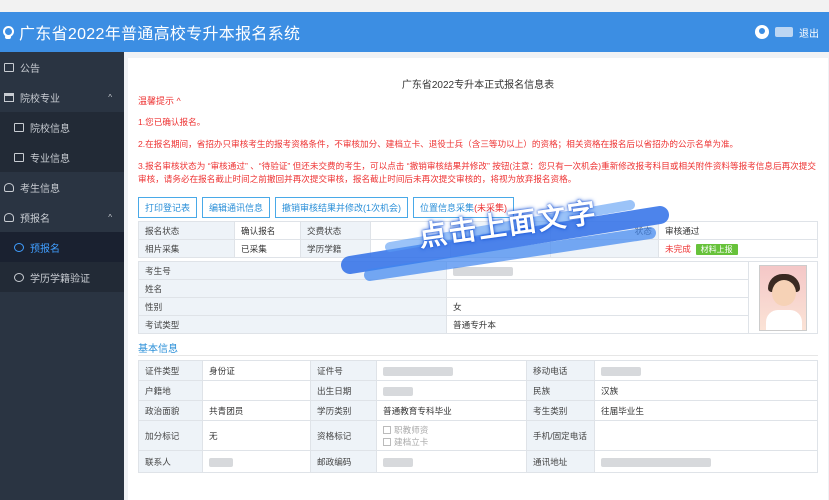  I want to click on table-cell: 报名状态, so click(186, 230).